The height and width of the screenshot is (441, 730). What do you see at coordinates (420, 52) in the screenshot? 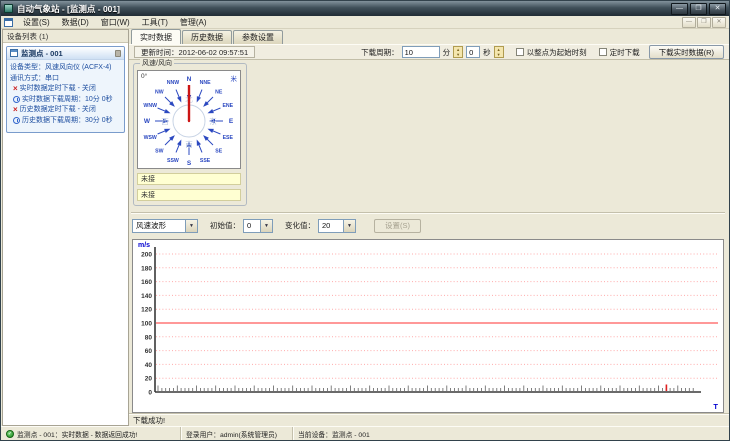
I see `minutes-input: 10` at bounding box center [420, 52].